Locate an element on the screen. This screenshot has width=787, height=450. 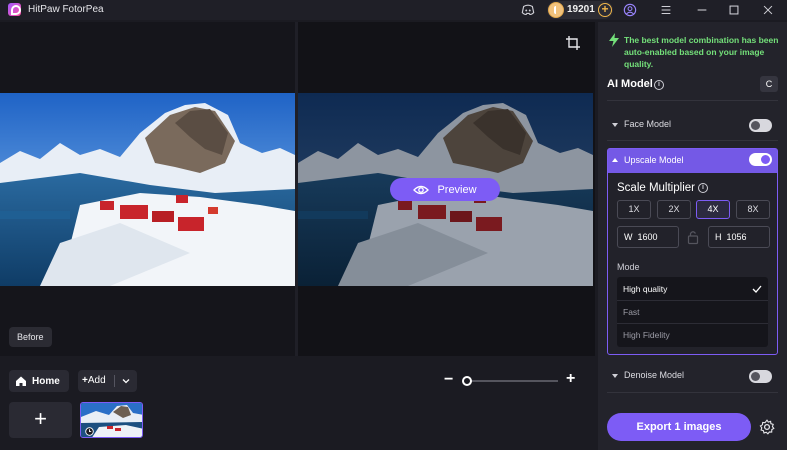
mode-option-fast: Fast is located at coordinates (692, 312).